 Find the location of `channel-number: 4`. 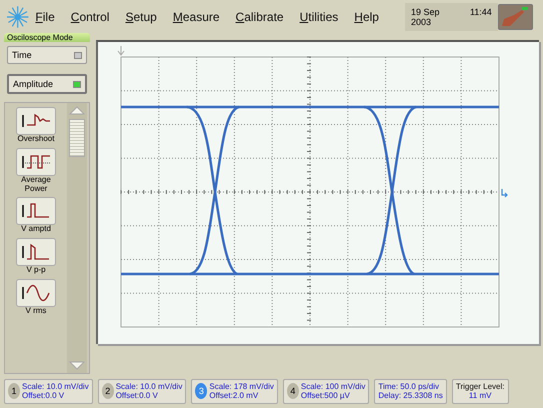

channel-number: 4 is located at coordinates (292, 391).